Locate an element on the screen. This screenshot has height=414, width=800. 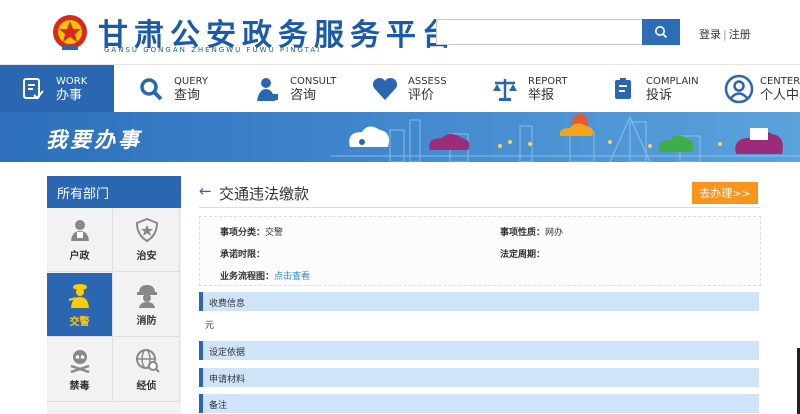
clipboard-icon is located at coordinates (623, 89).